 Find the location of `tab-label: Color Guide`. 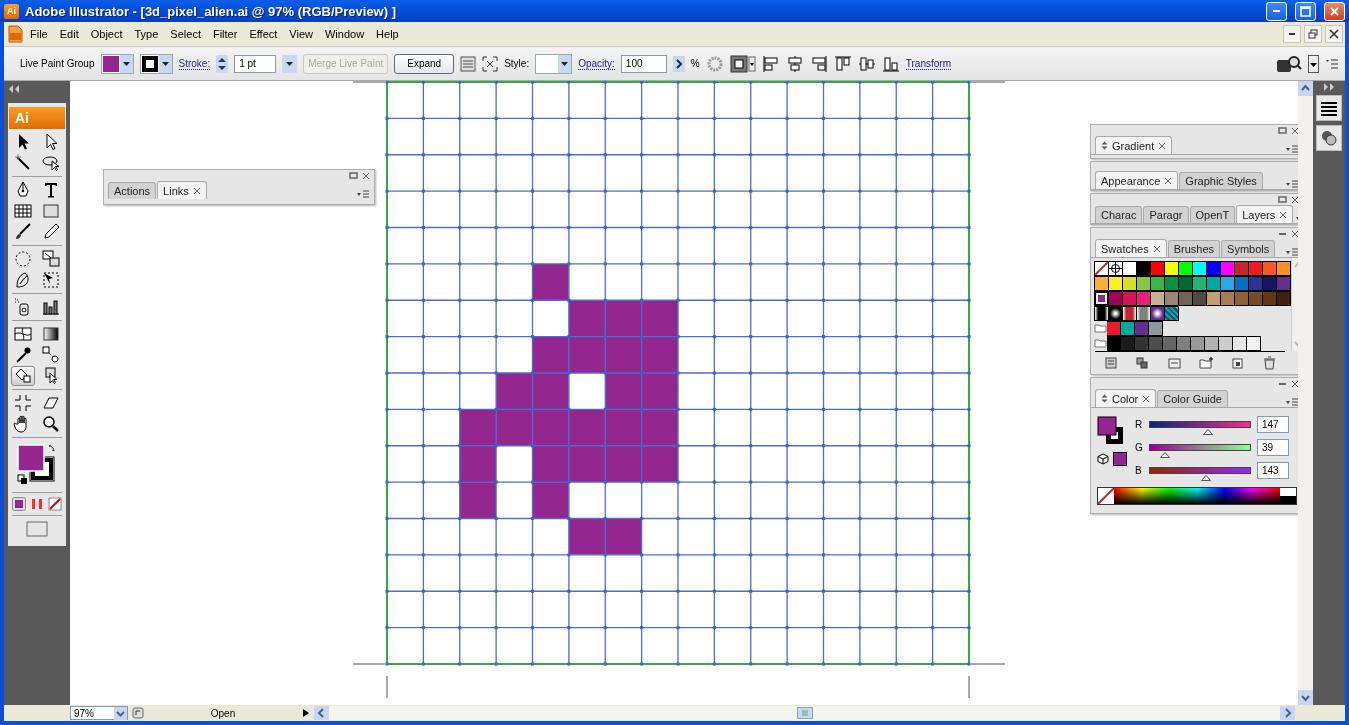

tab-label: Color Guide is located at coordinates (1192, 399).